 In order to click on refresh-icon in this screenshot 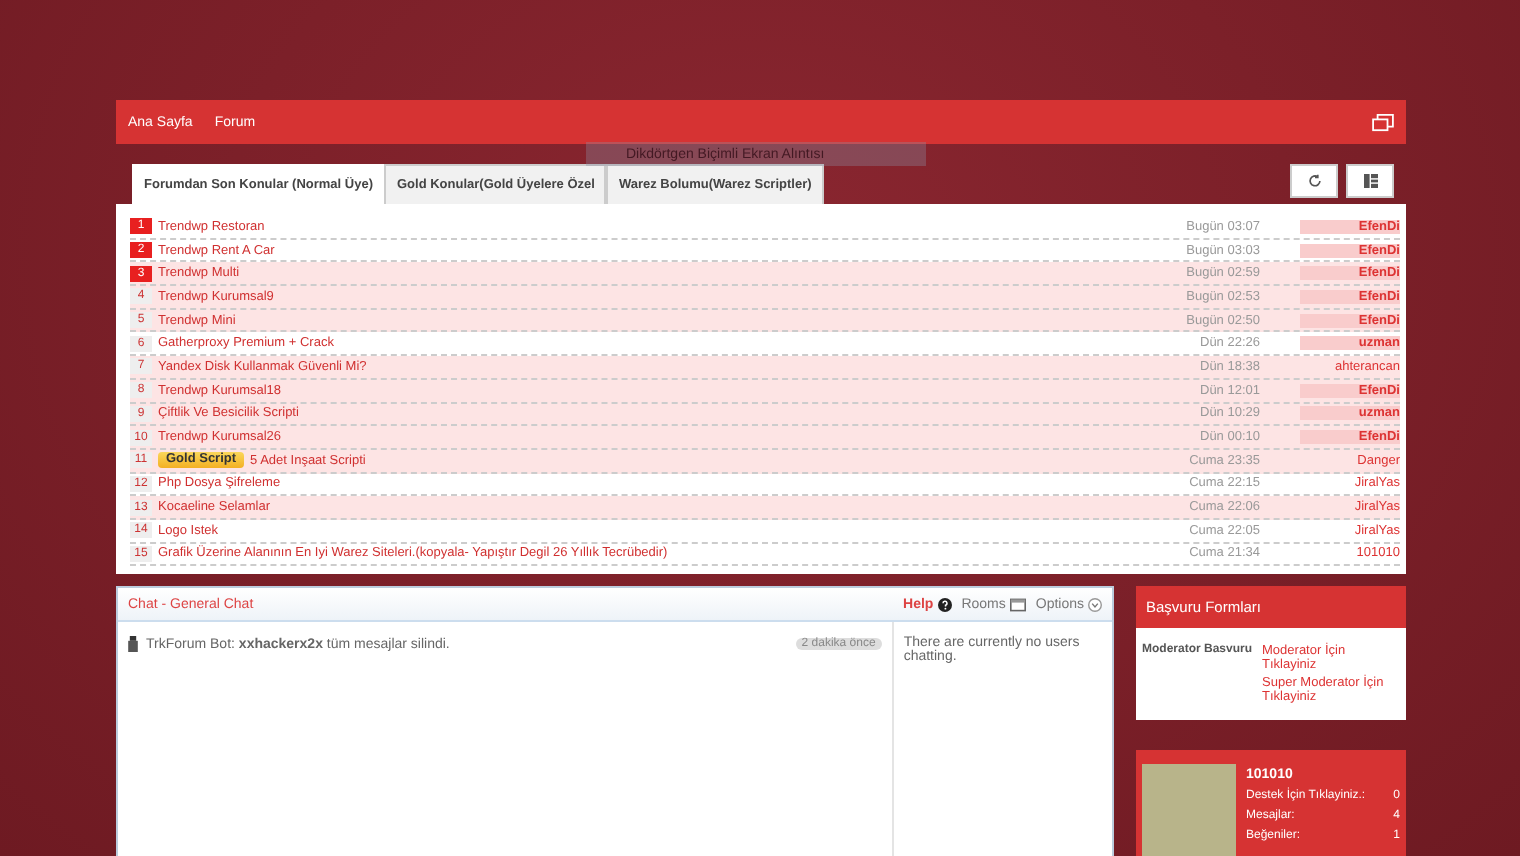, I will do `click(1314, 181)`.